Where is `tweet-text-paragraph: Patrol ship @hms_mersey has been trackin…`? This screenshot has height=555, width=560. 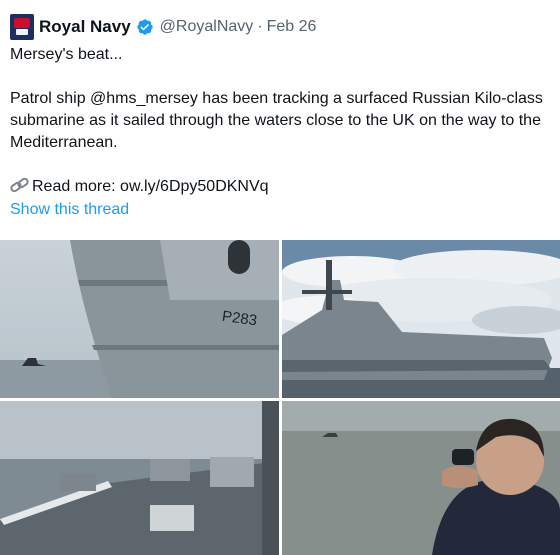
tweet-text-paragraph: Patrol ship @hms_mersey has been trackin… is located at coordinates (276, 120).